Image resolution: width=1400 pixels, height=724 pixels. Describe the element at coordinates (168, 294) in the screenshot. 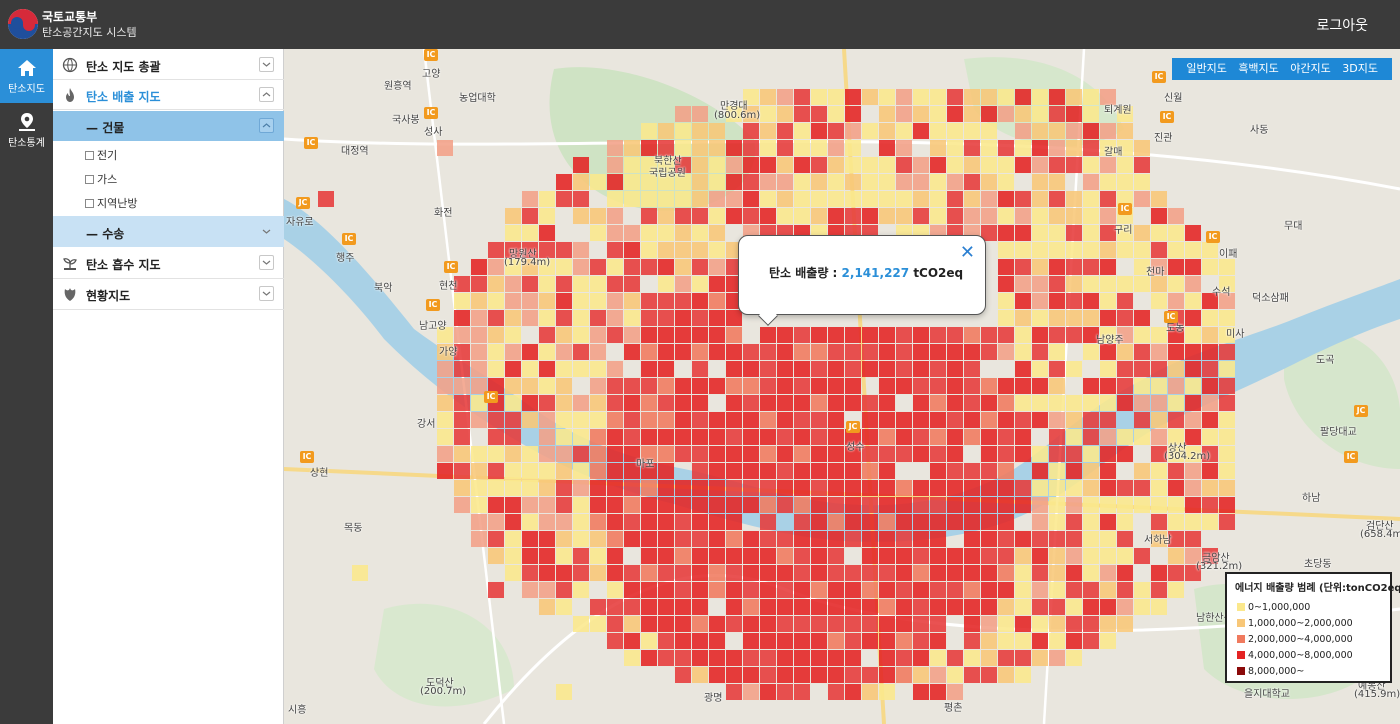

I see `menu-status-map: 현황지도` at that location.